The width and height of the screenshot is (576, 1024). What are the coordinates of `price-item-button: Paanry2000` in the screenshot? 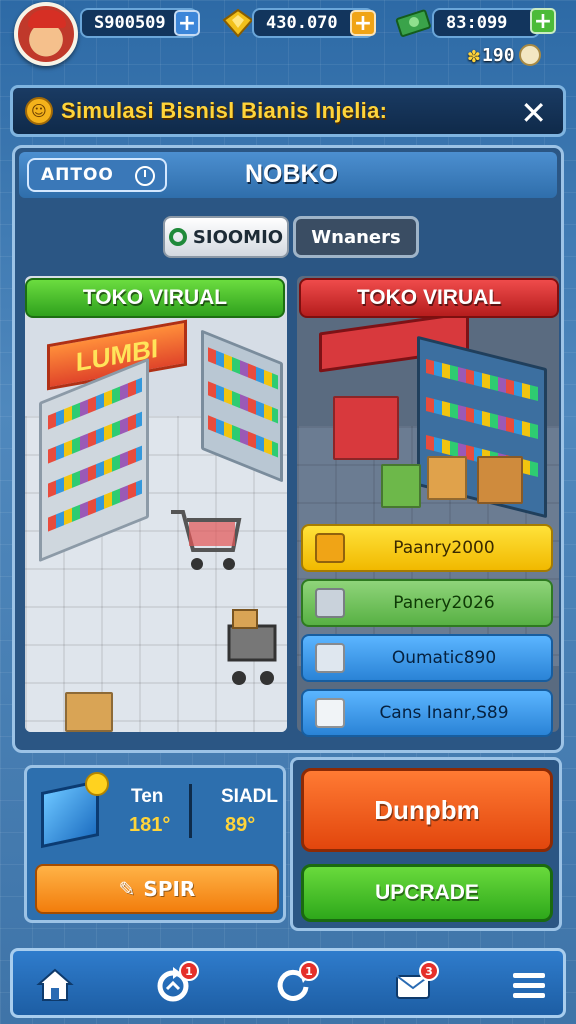 It's located at (427, 548).